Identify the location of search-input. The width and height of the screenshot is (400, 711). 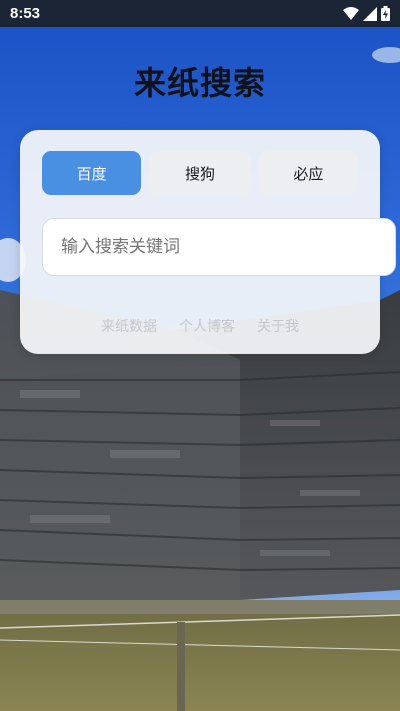
(221, 247).